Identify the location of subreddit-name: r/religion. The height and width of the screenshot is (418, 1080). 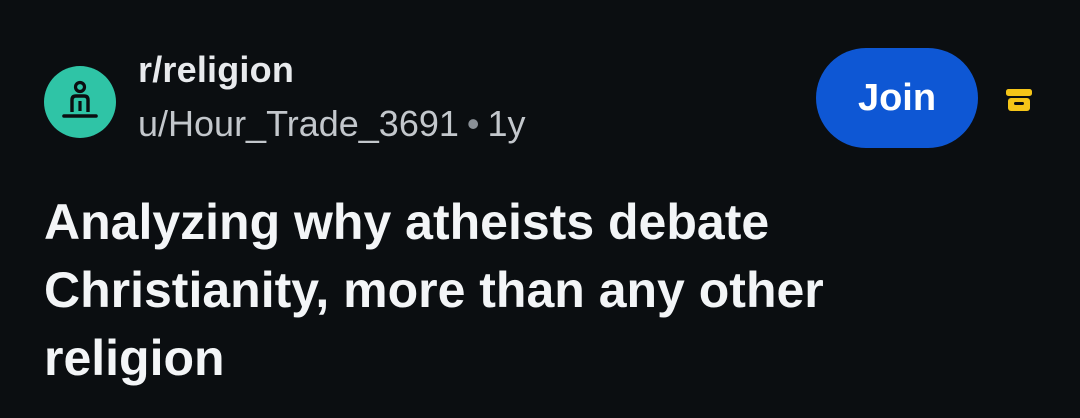
(332, 70).